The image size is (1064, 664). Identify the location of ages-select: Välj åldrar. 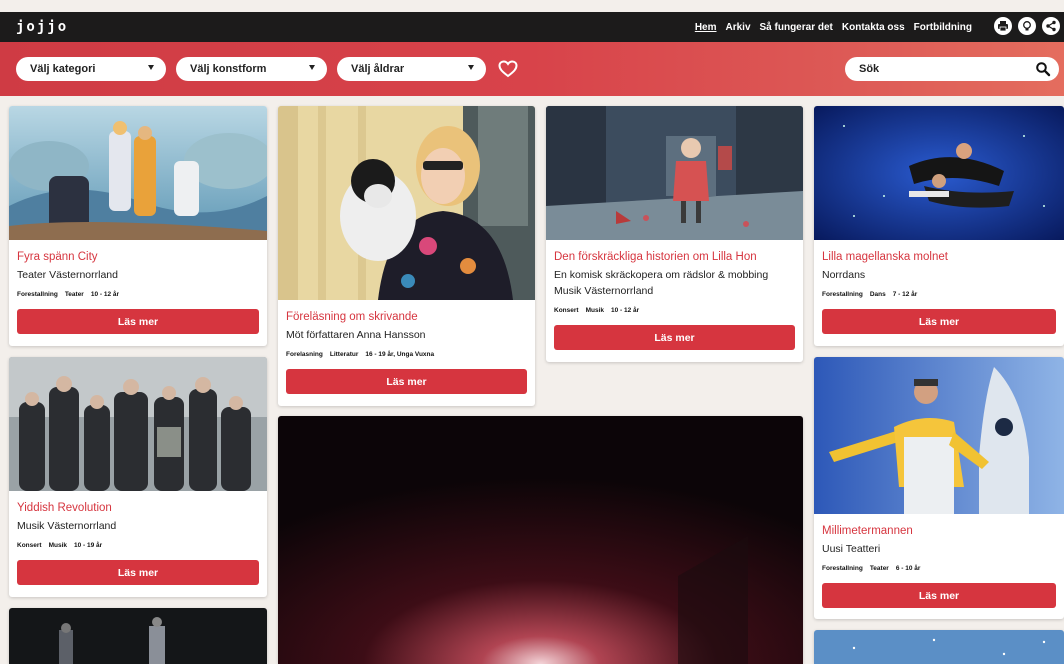
(411, 69).